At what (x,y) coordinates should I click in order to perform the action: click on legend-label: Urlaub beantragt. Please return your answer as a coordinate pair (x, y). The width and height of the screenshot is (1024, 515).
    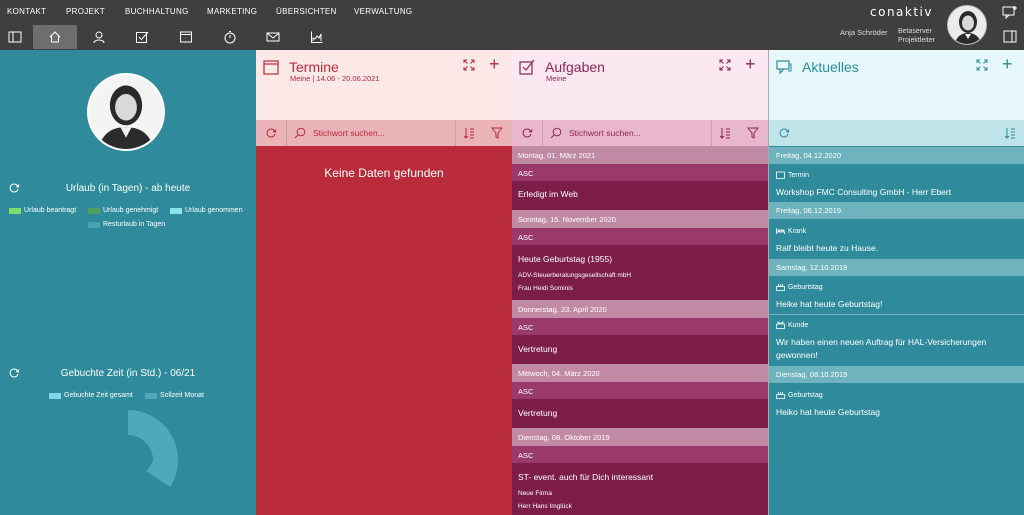
    Looking at the image, I should click on (50, 210).